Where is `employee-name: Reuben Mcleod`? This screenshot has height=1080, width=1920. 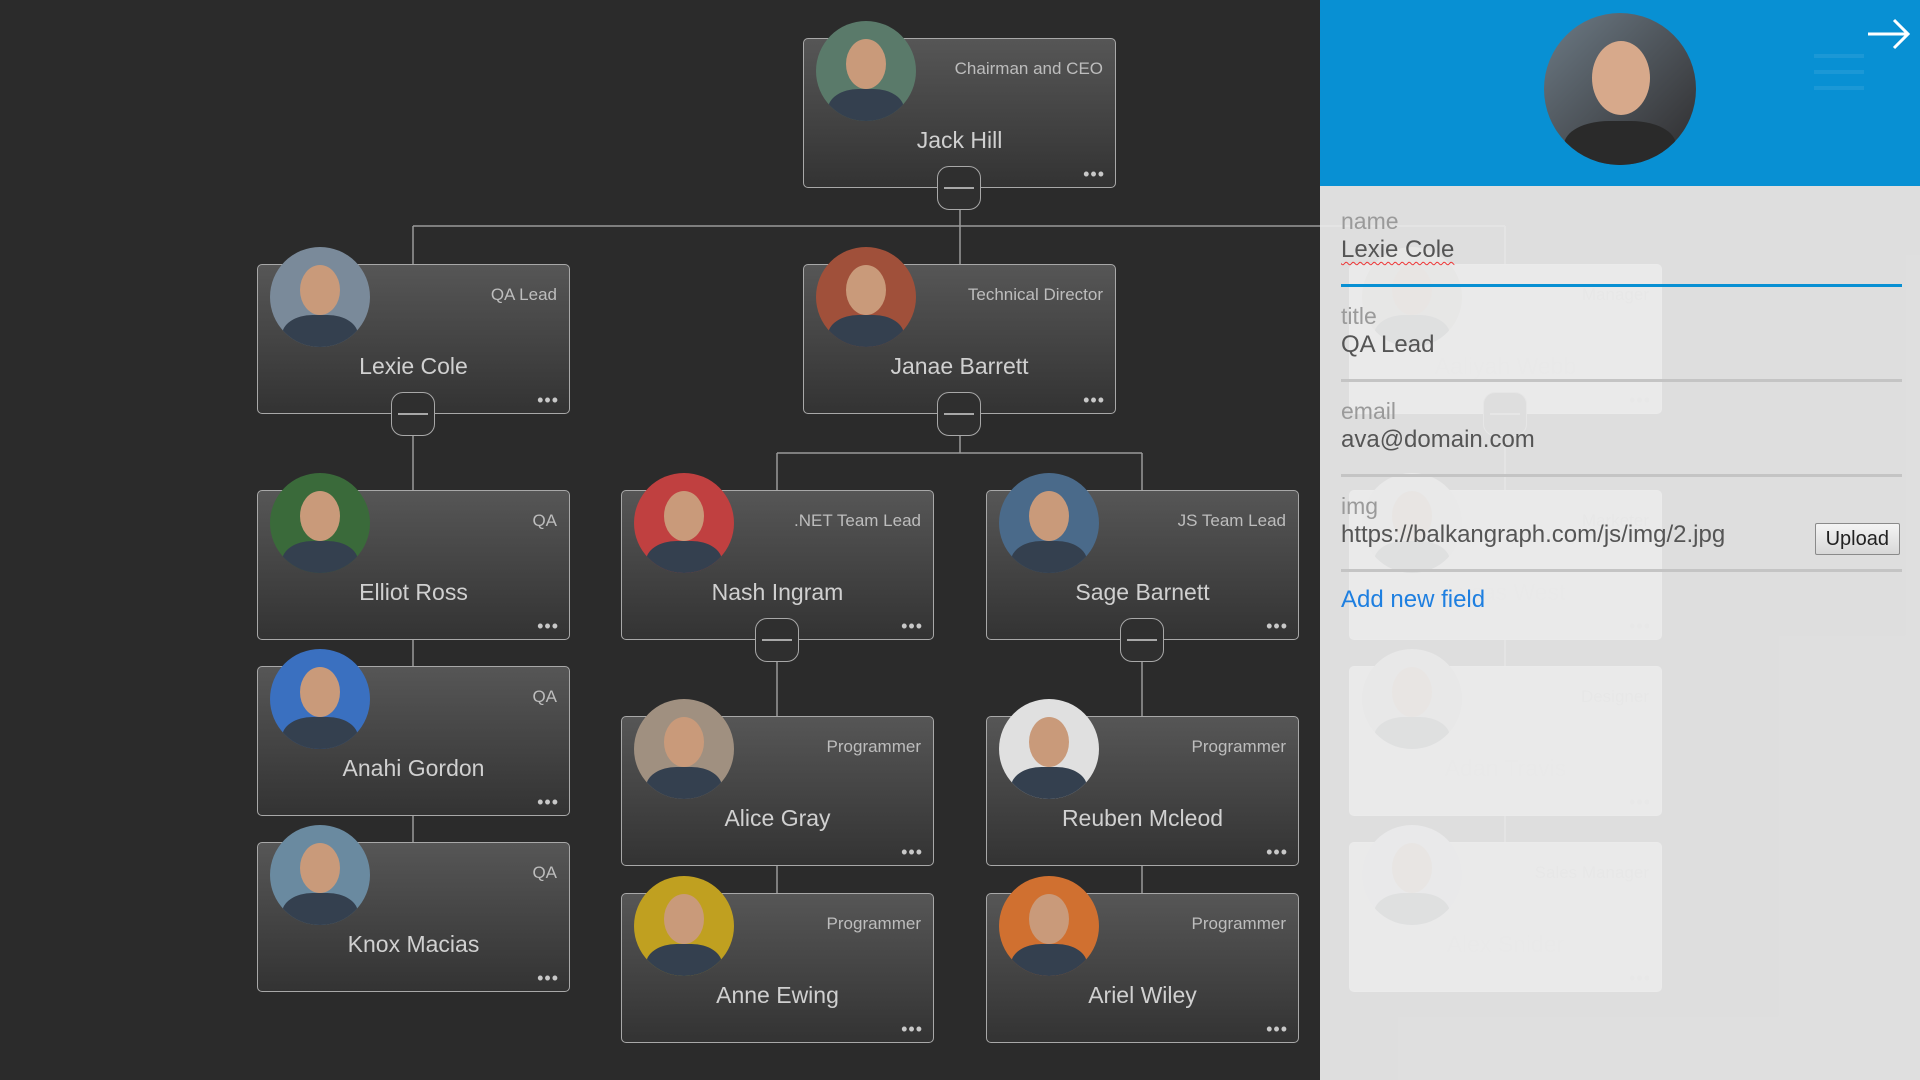 employee-name: Reuben Mcleod is located at coordinates (1142, 818).